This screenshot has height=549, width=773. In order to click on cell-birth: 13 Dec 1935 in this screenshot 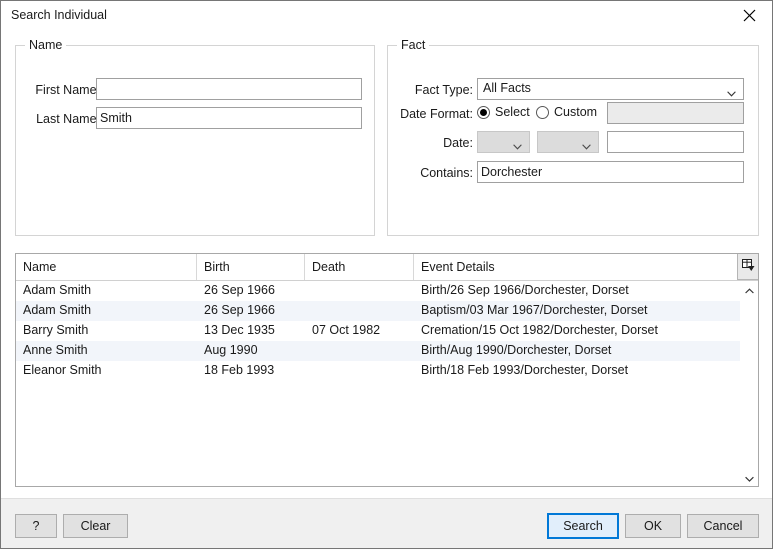, I will do `click(239, 330)`.